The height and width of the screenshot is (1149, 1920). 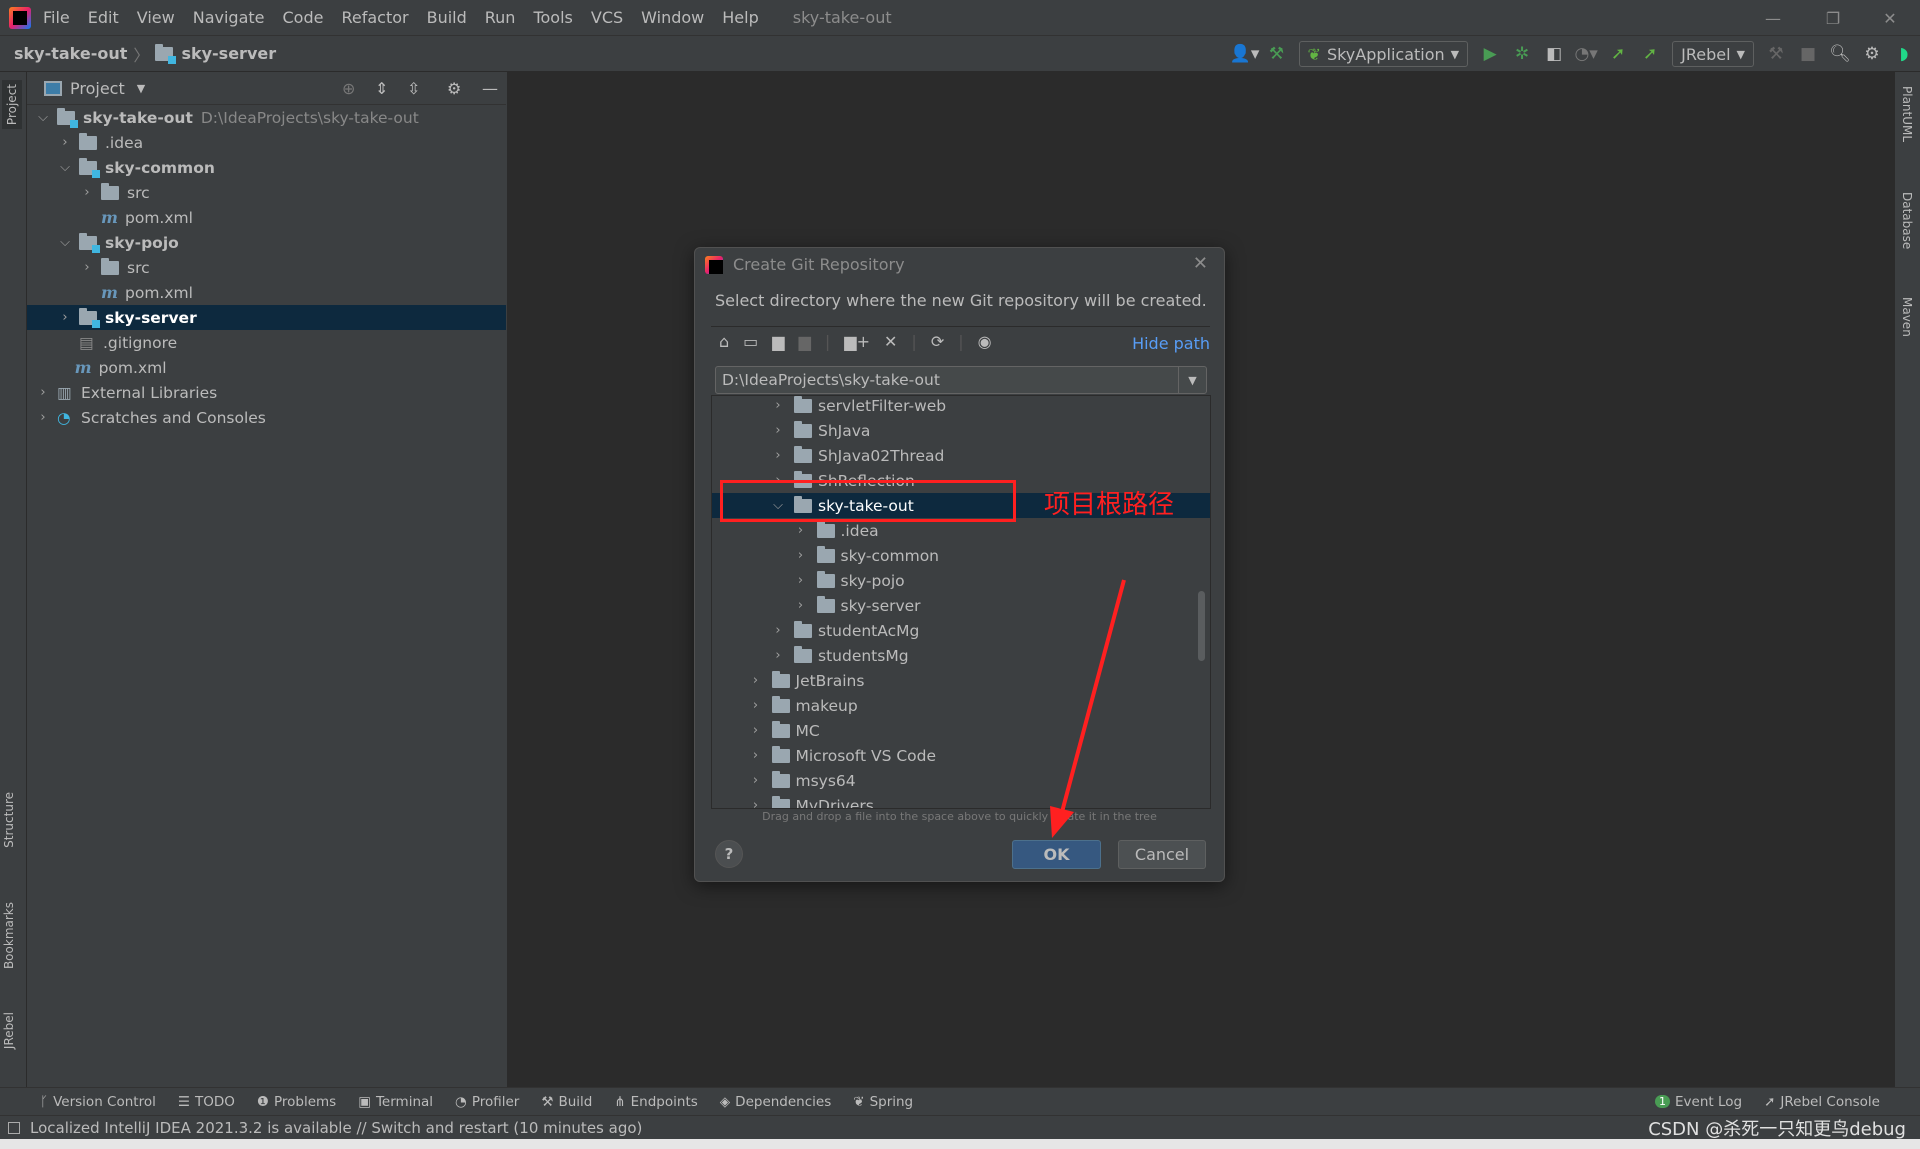 What do you see at coordinates (961, 407) in the screenshot?
I see `directory-item: › servletFilter-web` at bounding box center [961, 407].